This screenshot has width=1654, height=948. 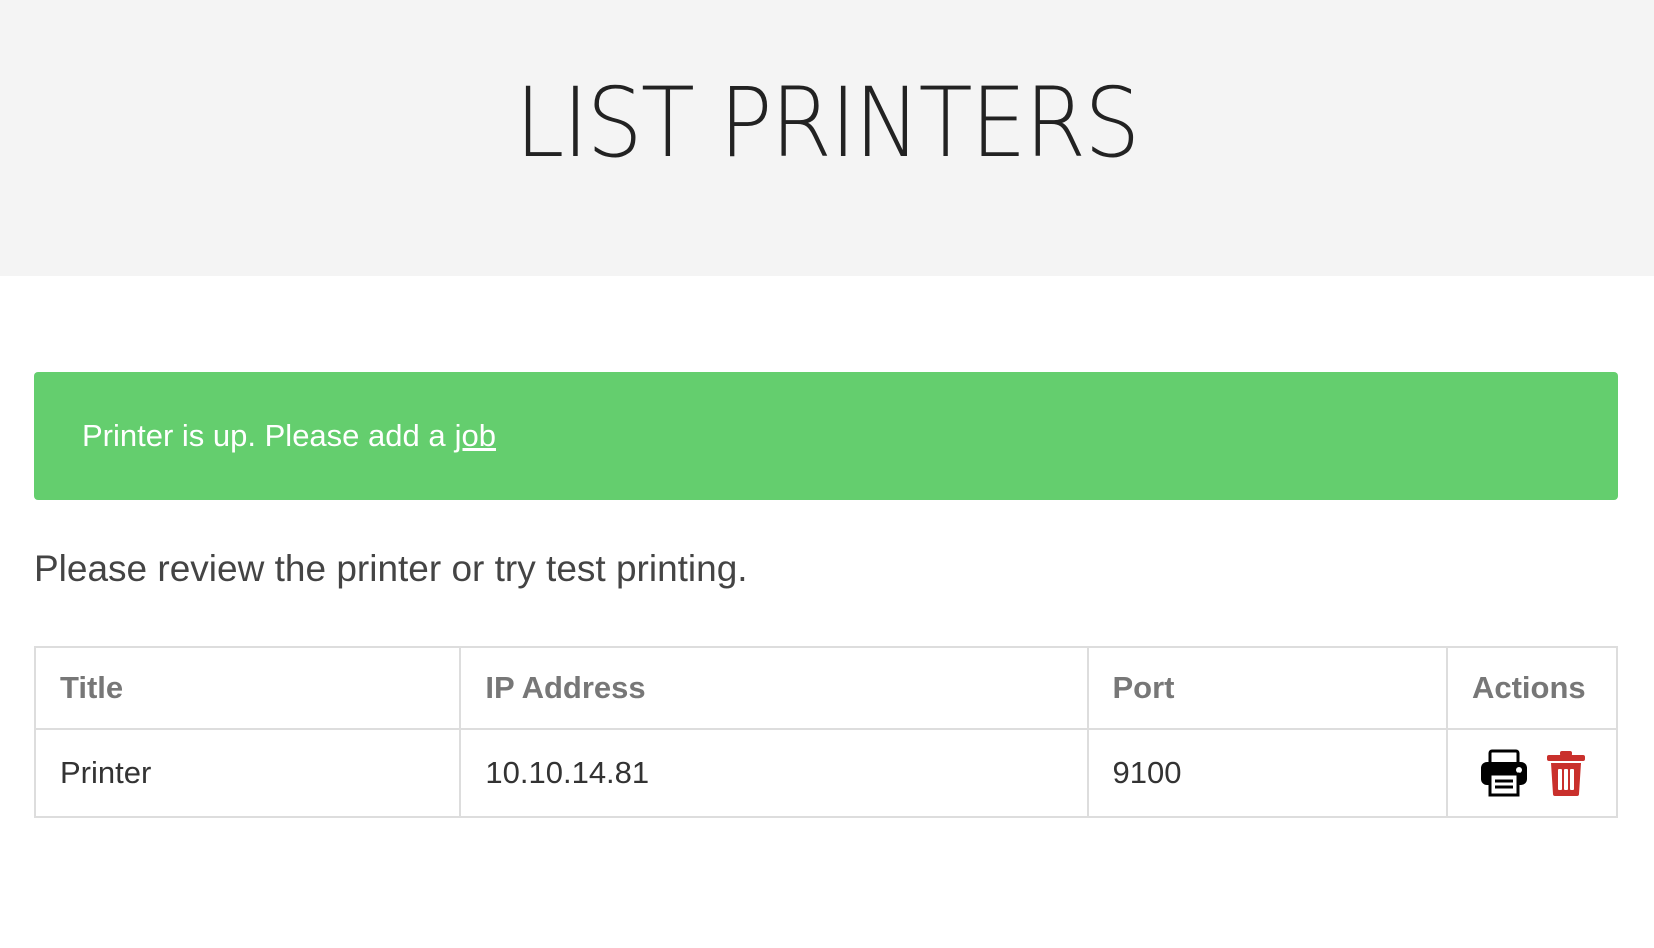 I want to click on row-actions, so click(x=1532, y=773).